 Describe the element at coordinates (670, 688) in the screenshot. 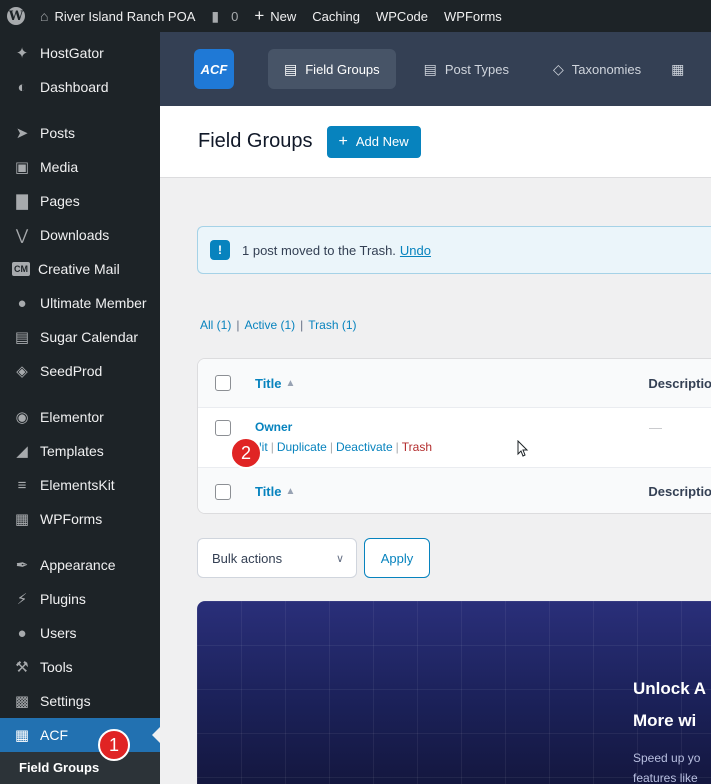

I see `promo-heading-line-1: Unlock A` at that location.